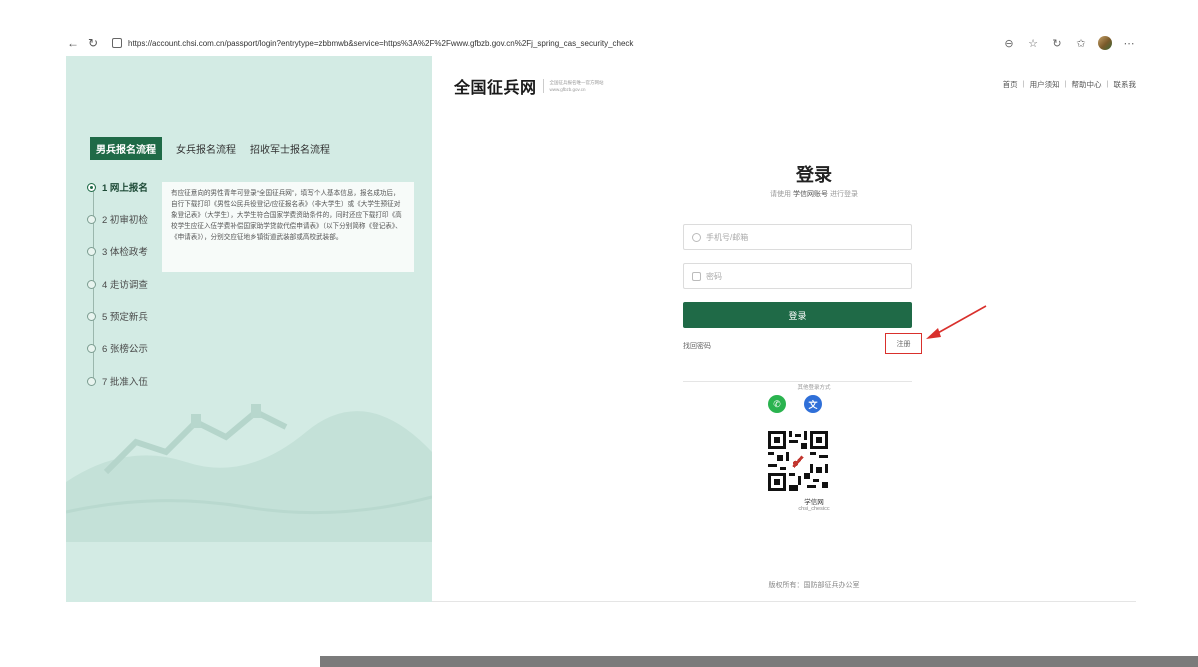  I want to click on nav-home: 首页, so click(1010, 84).